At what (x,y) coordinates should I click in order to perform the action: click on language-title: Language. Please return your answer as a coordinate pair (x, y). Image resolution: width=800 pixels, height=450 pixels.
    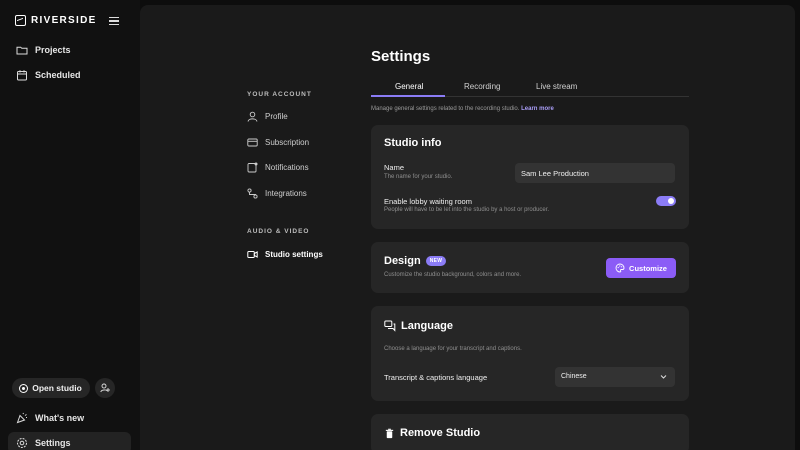
    Looking at the image, I should click on (427, 326).